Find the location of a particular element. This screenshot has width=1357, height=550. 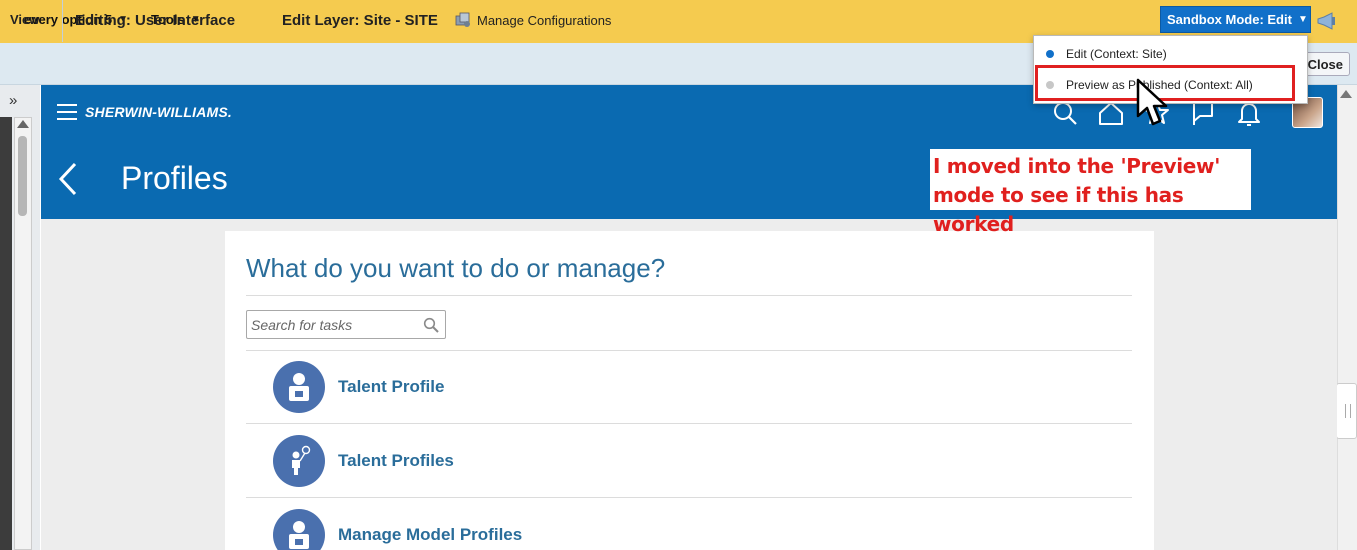

hamburger-menu-icon is located at coordinates (67, 112).